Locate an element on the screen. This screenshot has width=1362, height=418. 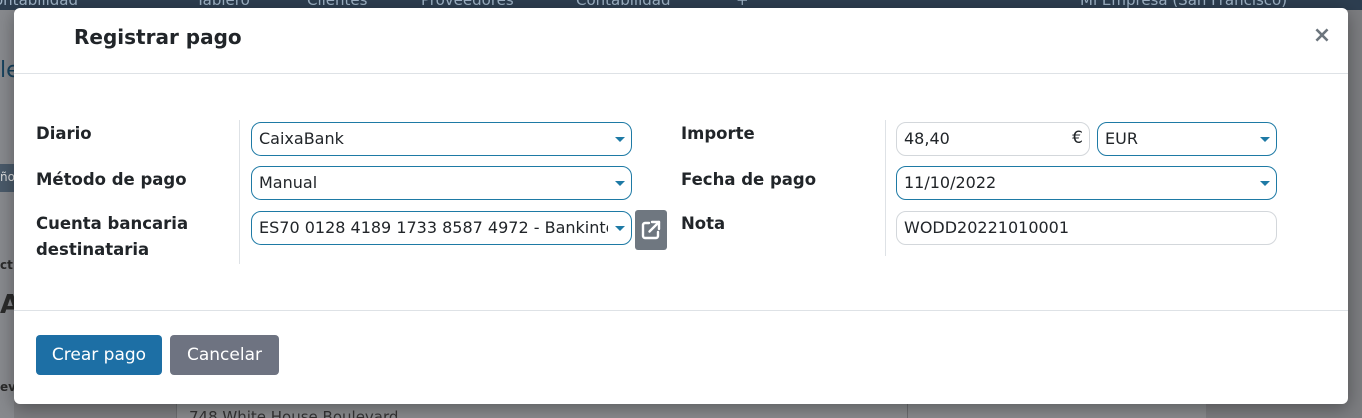
background-tab-fragment: ño is located at coordinates (7, 178).